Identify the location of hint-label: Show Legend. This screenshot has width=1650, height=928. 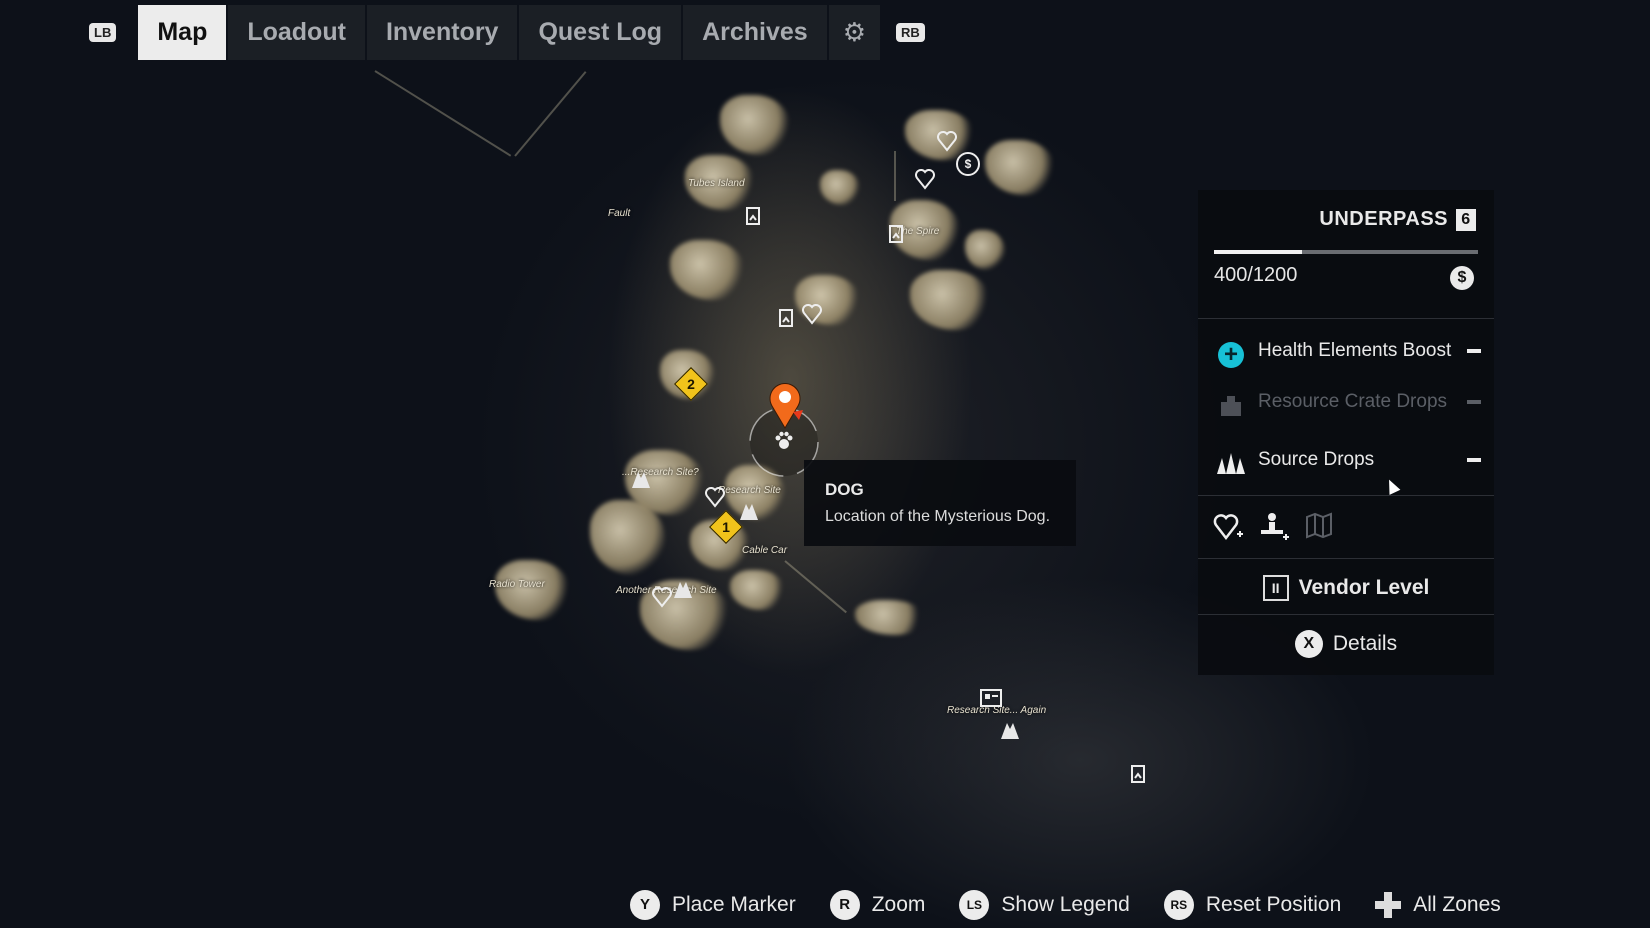
(1065, 904).